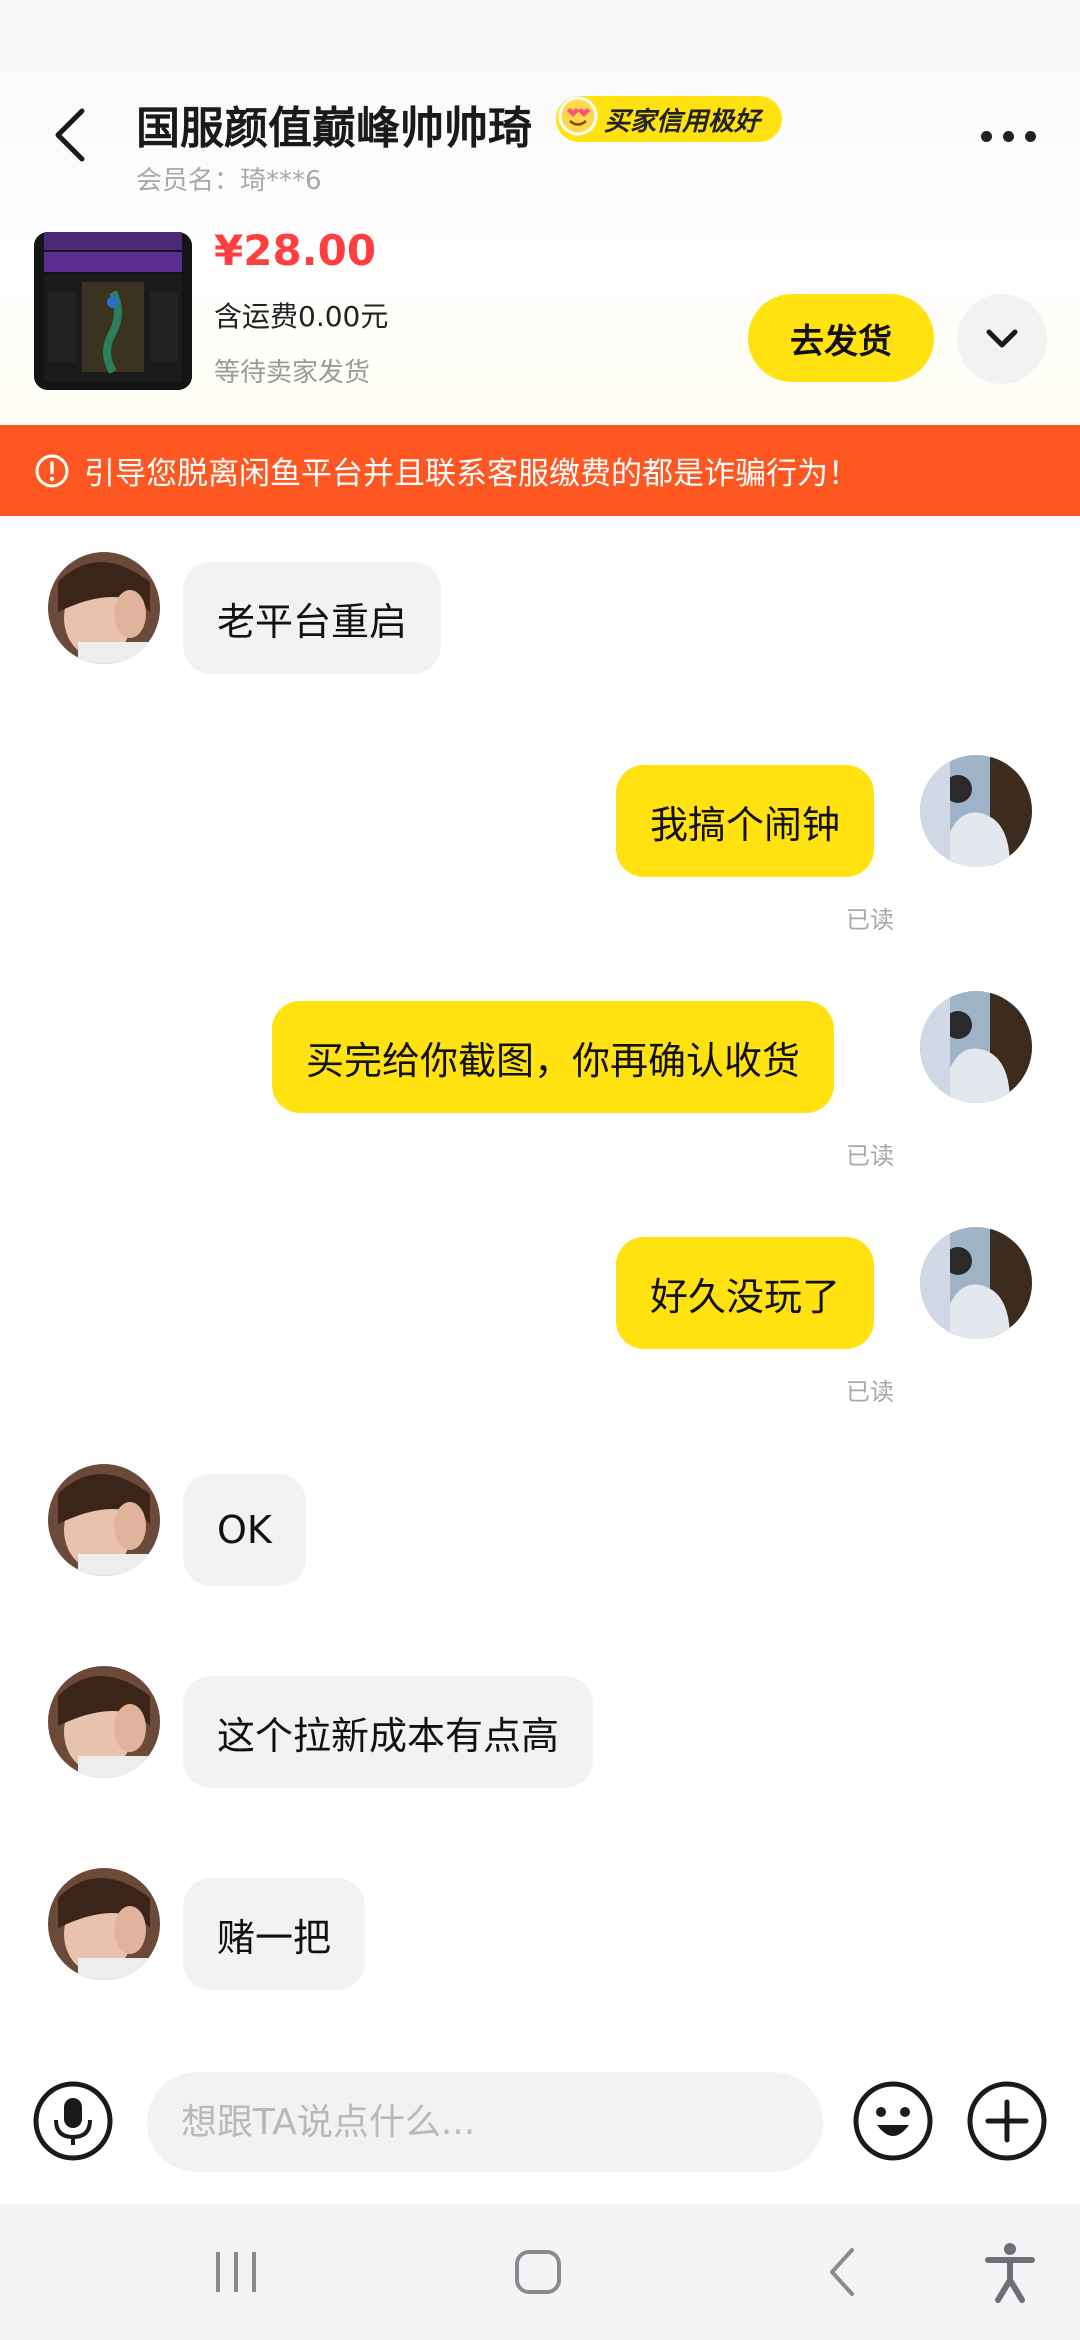 The width and height of the screenshot is (1080, 2340). I want to click on mic-icon, so click(73, 2121).